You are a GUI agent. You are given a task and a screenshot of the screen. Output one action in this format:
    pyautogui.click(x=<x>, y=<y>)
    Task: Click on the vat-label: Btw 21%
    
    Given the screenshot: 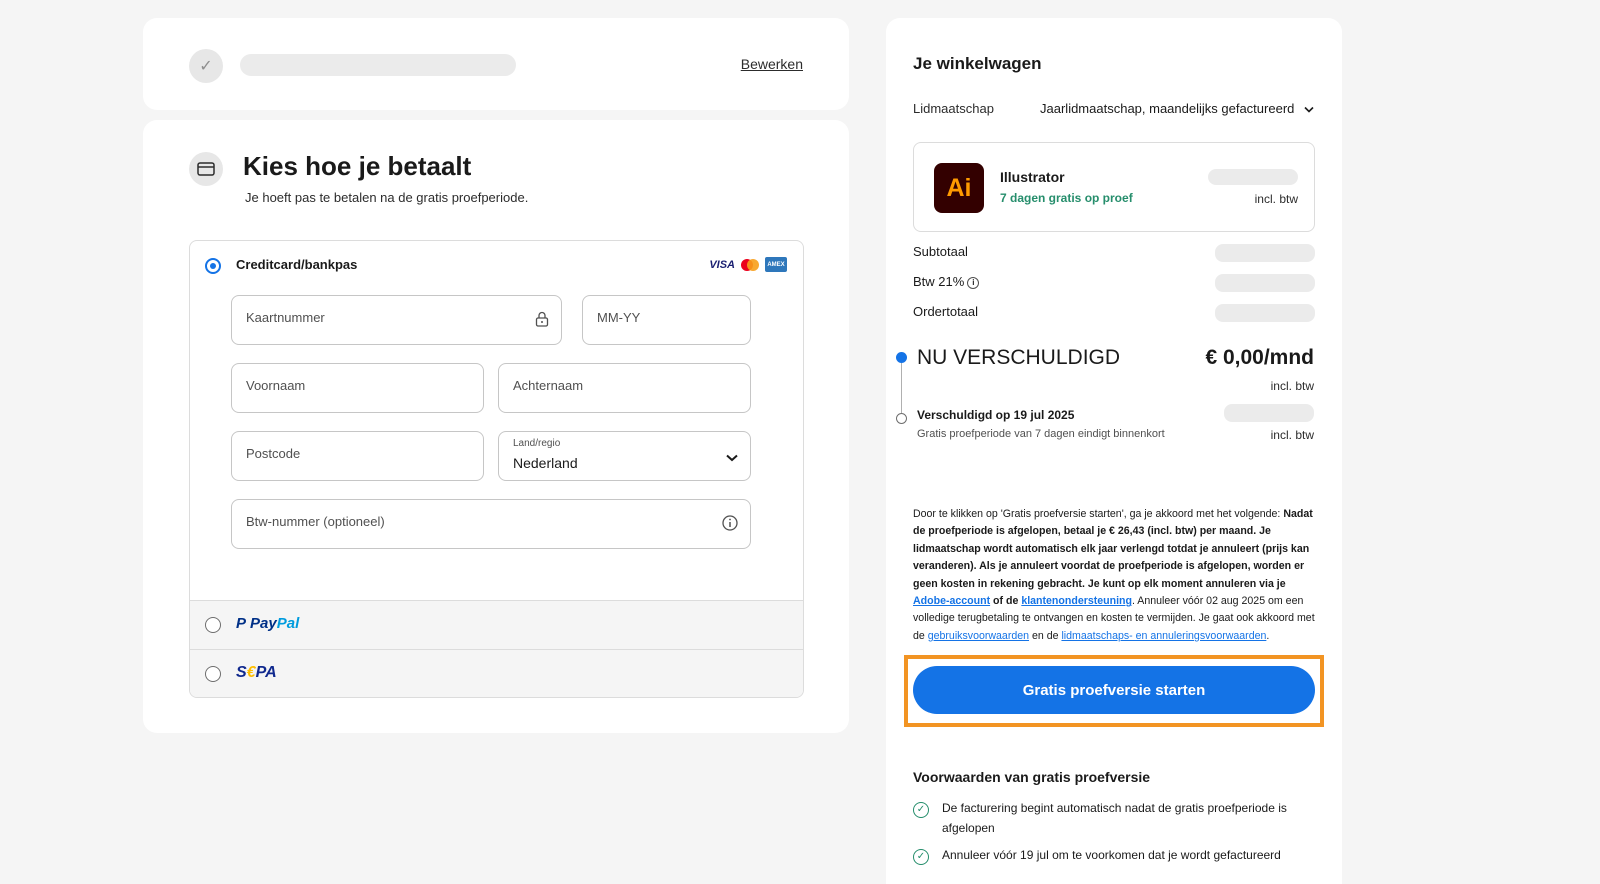 What is the action you would take?
    pyautogui.click(x=939, y=281)
    